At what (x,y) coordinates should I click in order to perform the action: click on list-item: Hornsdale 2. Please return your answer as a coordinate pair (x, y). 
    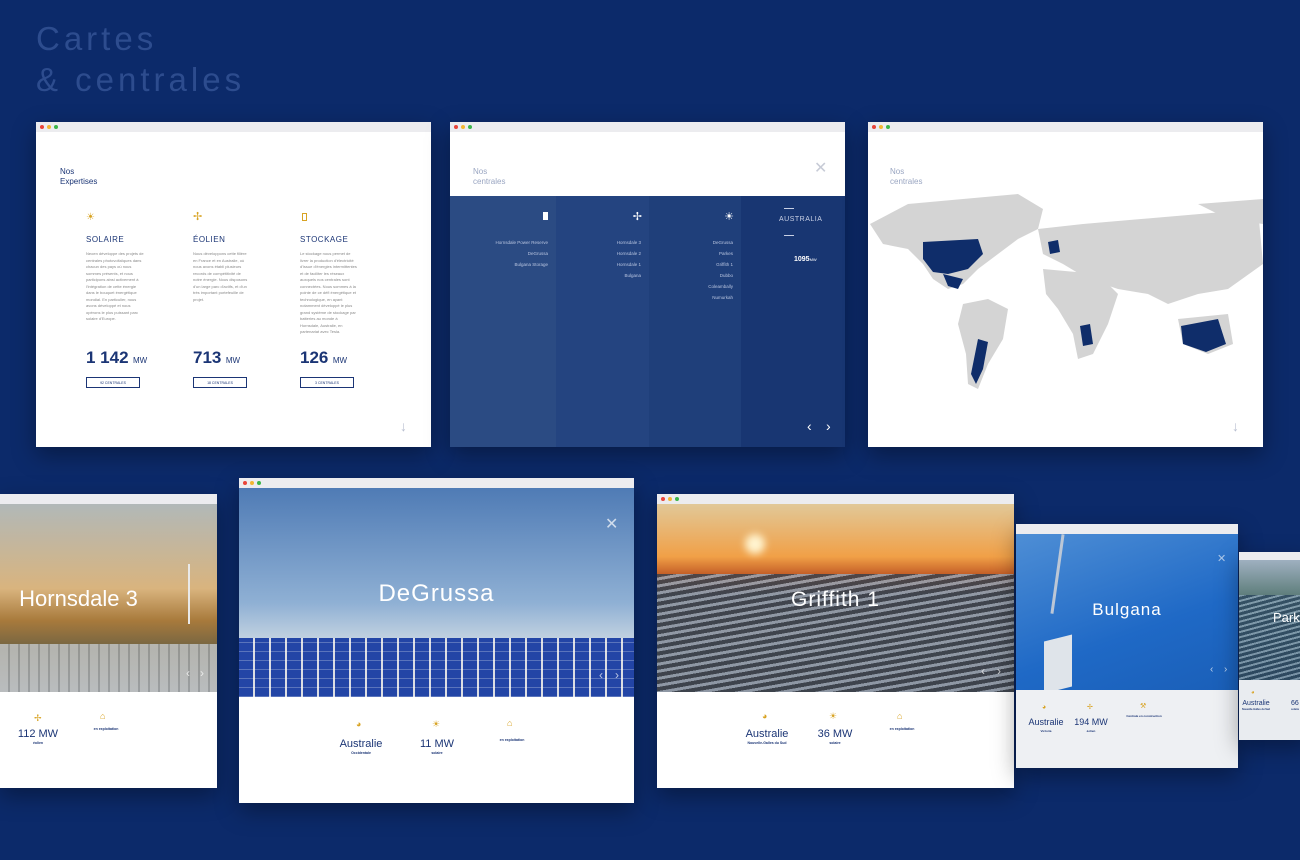
    Looking at the image, I should click on (629, 253).